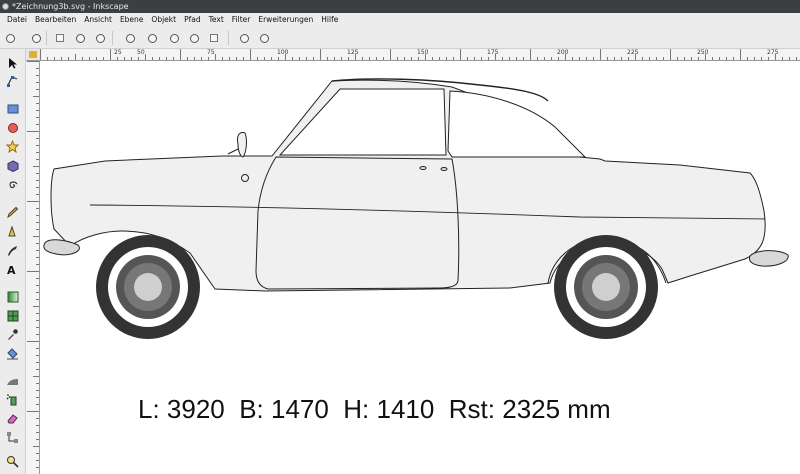 The image size is (800, 474). What do you see at coordinates (517, 124) in the screenshot?
I see `window-rear` at bounding box center [517, 124].